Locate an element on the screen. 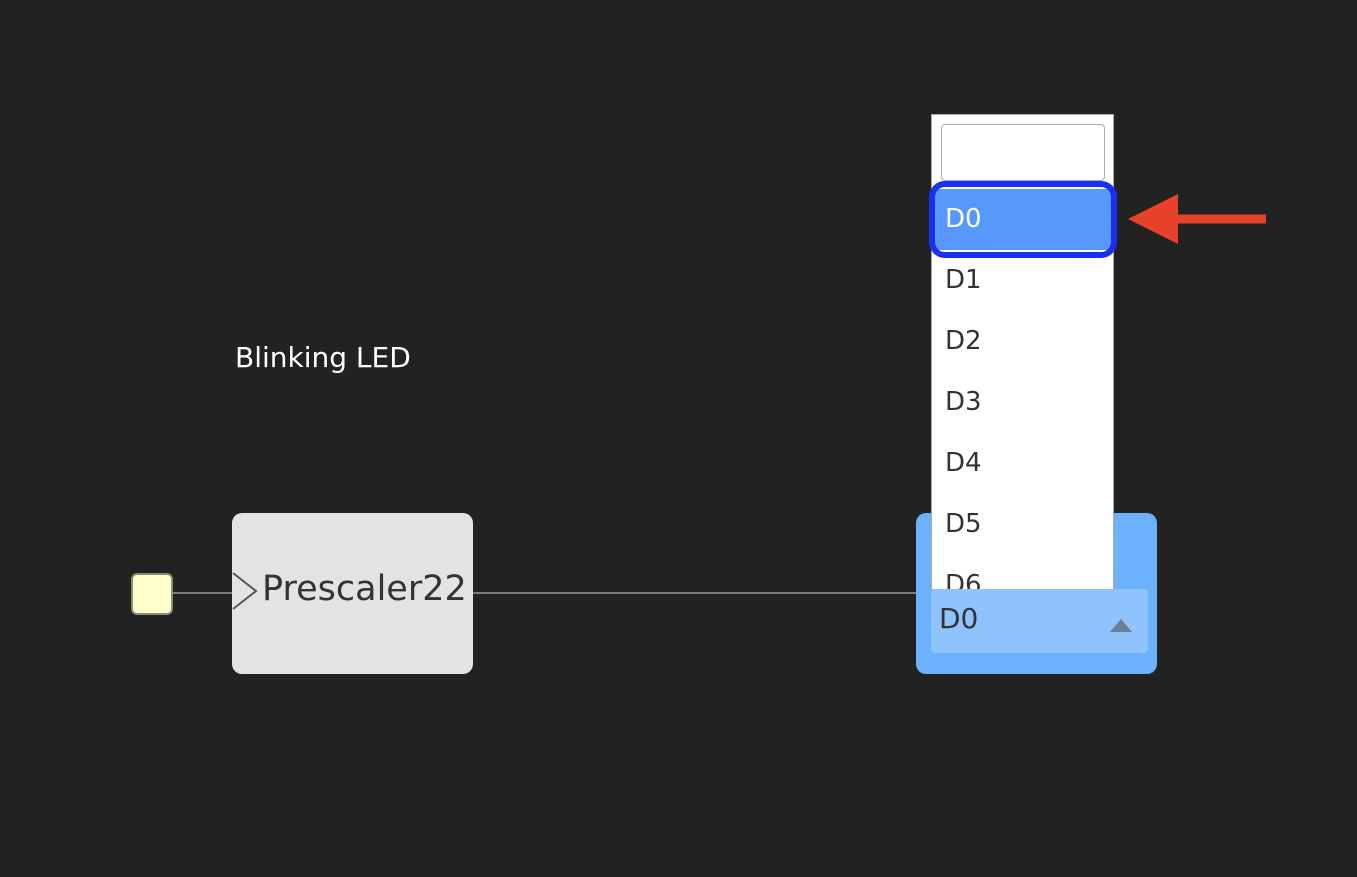 The height and width of the screenshot is (877, 1357). dropdown-option: D4 is located at coordinates (1022, 463).